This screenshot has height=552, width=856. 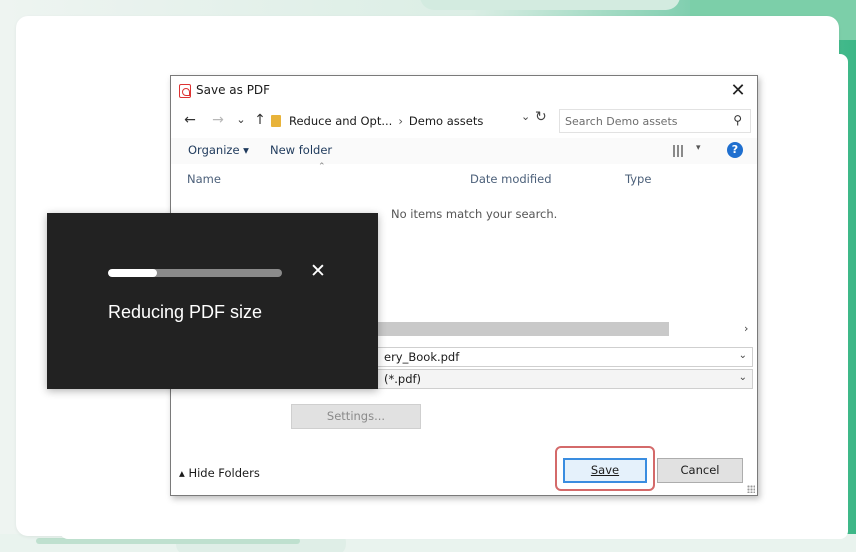 What do you see at coordinates (679, 151) in the screenshot?
I see `view-options-icon` at bounding box center [679, 151].